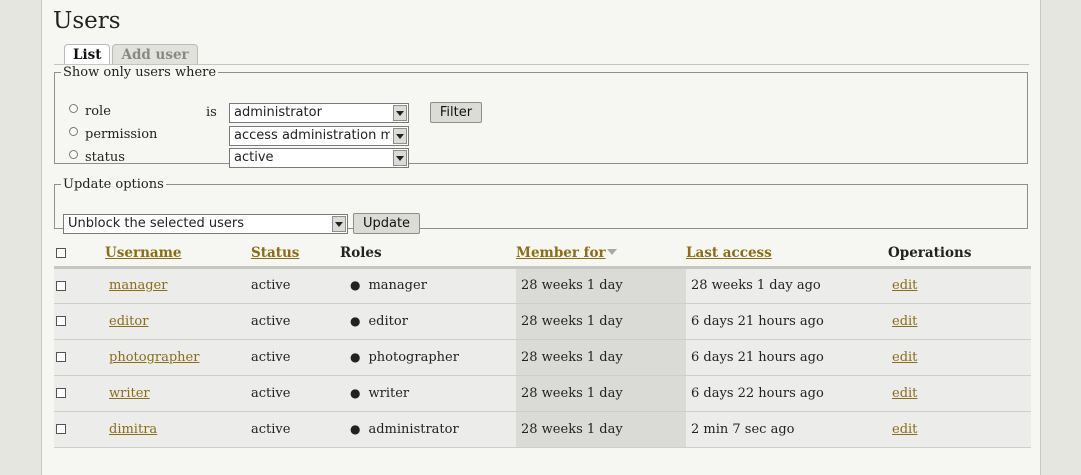 Image resolution: width=1081 pixels, height=475 pixels. I want to click on sort-descending-icon, so click(611, 251).